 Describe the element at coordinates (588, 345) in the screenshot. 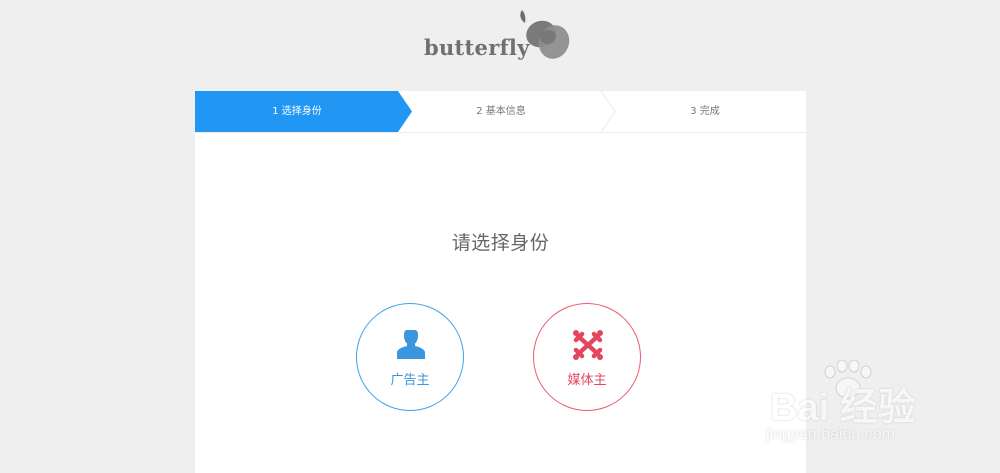

I see `joomla-icon` at that location.